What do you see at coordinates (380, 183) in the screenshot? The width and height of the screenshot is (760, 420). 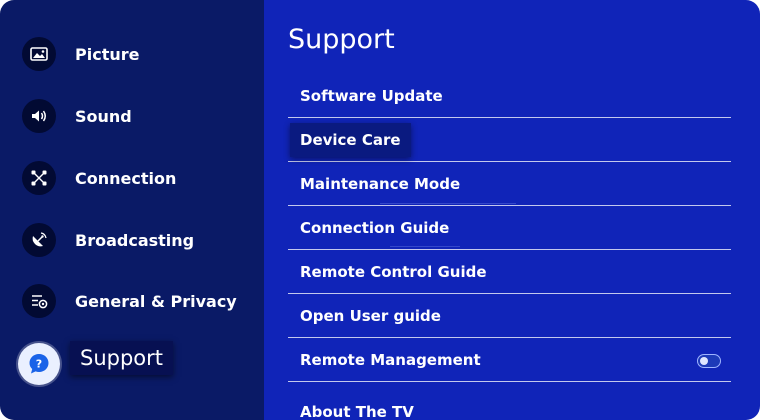 I see `menu-item-label: Maintenance Mode` at bounding box center [380, 183].